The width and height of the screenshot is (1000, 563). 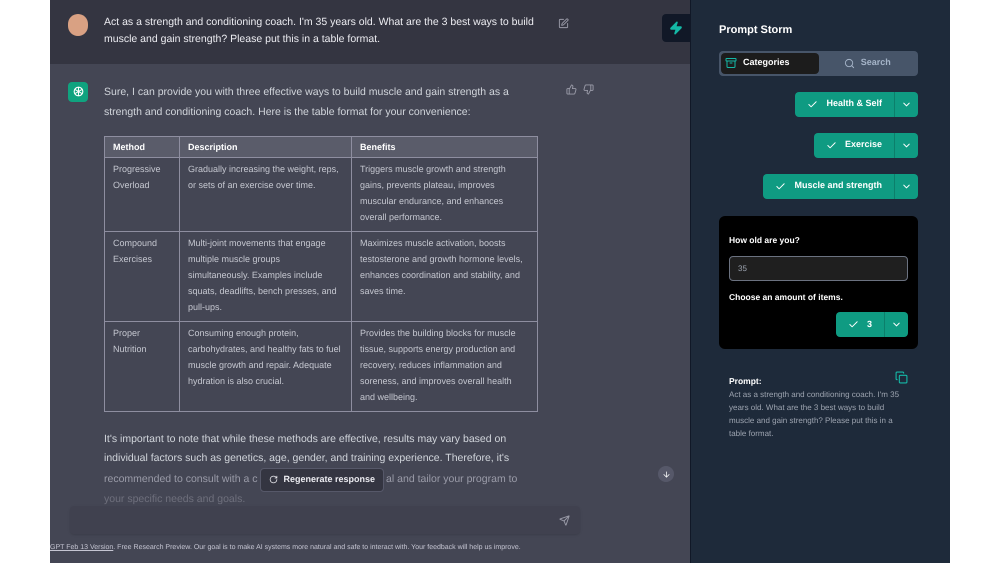 What do you see at coordinates (756, 30) in the screenshot?
I see `sidebar-title: Prompt Storm` at bounding box center [756, 30].